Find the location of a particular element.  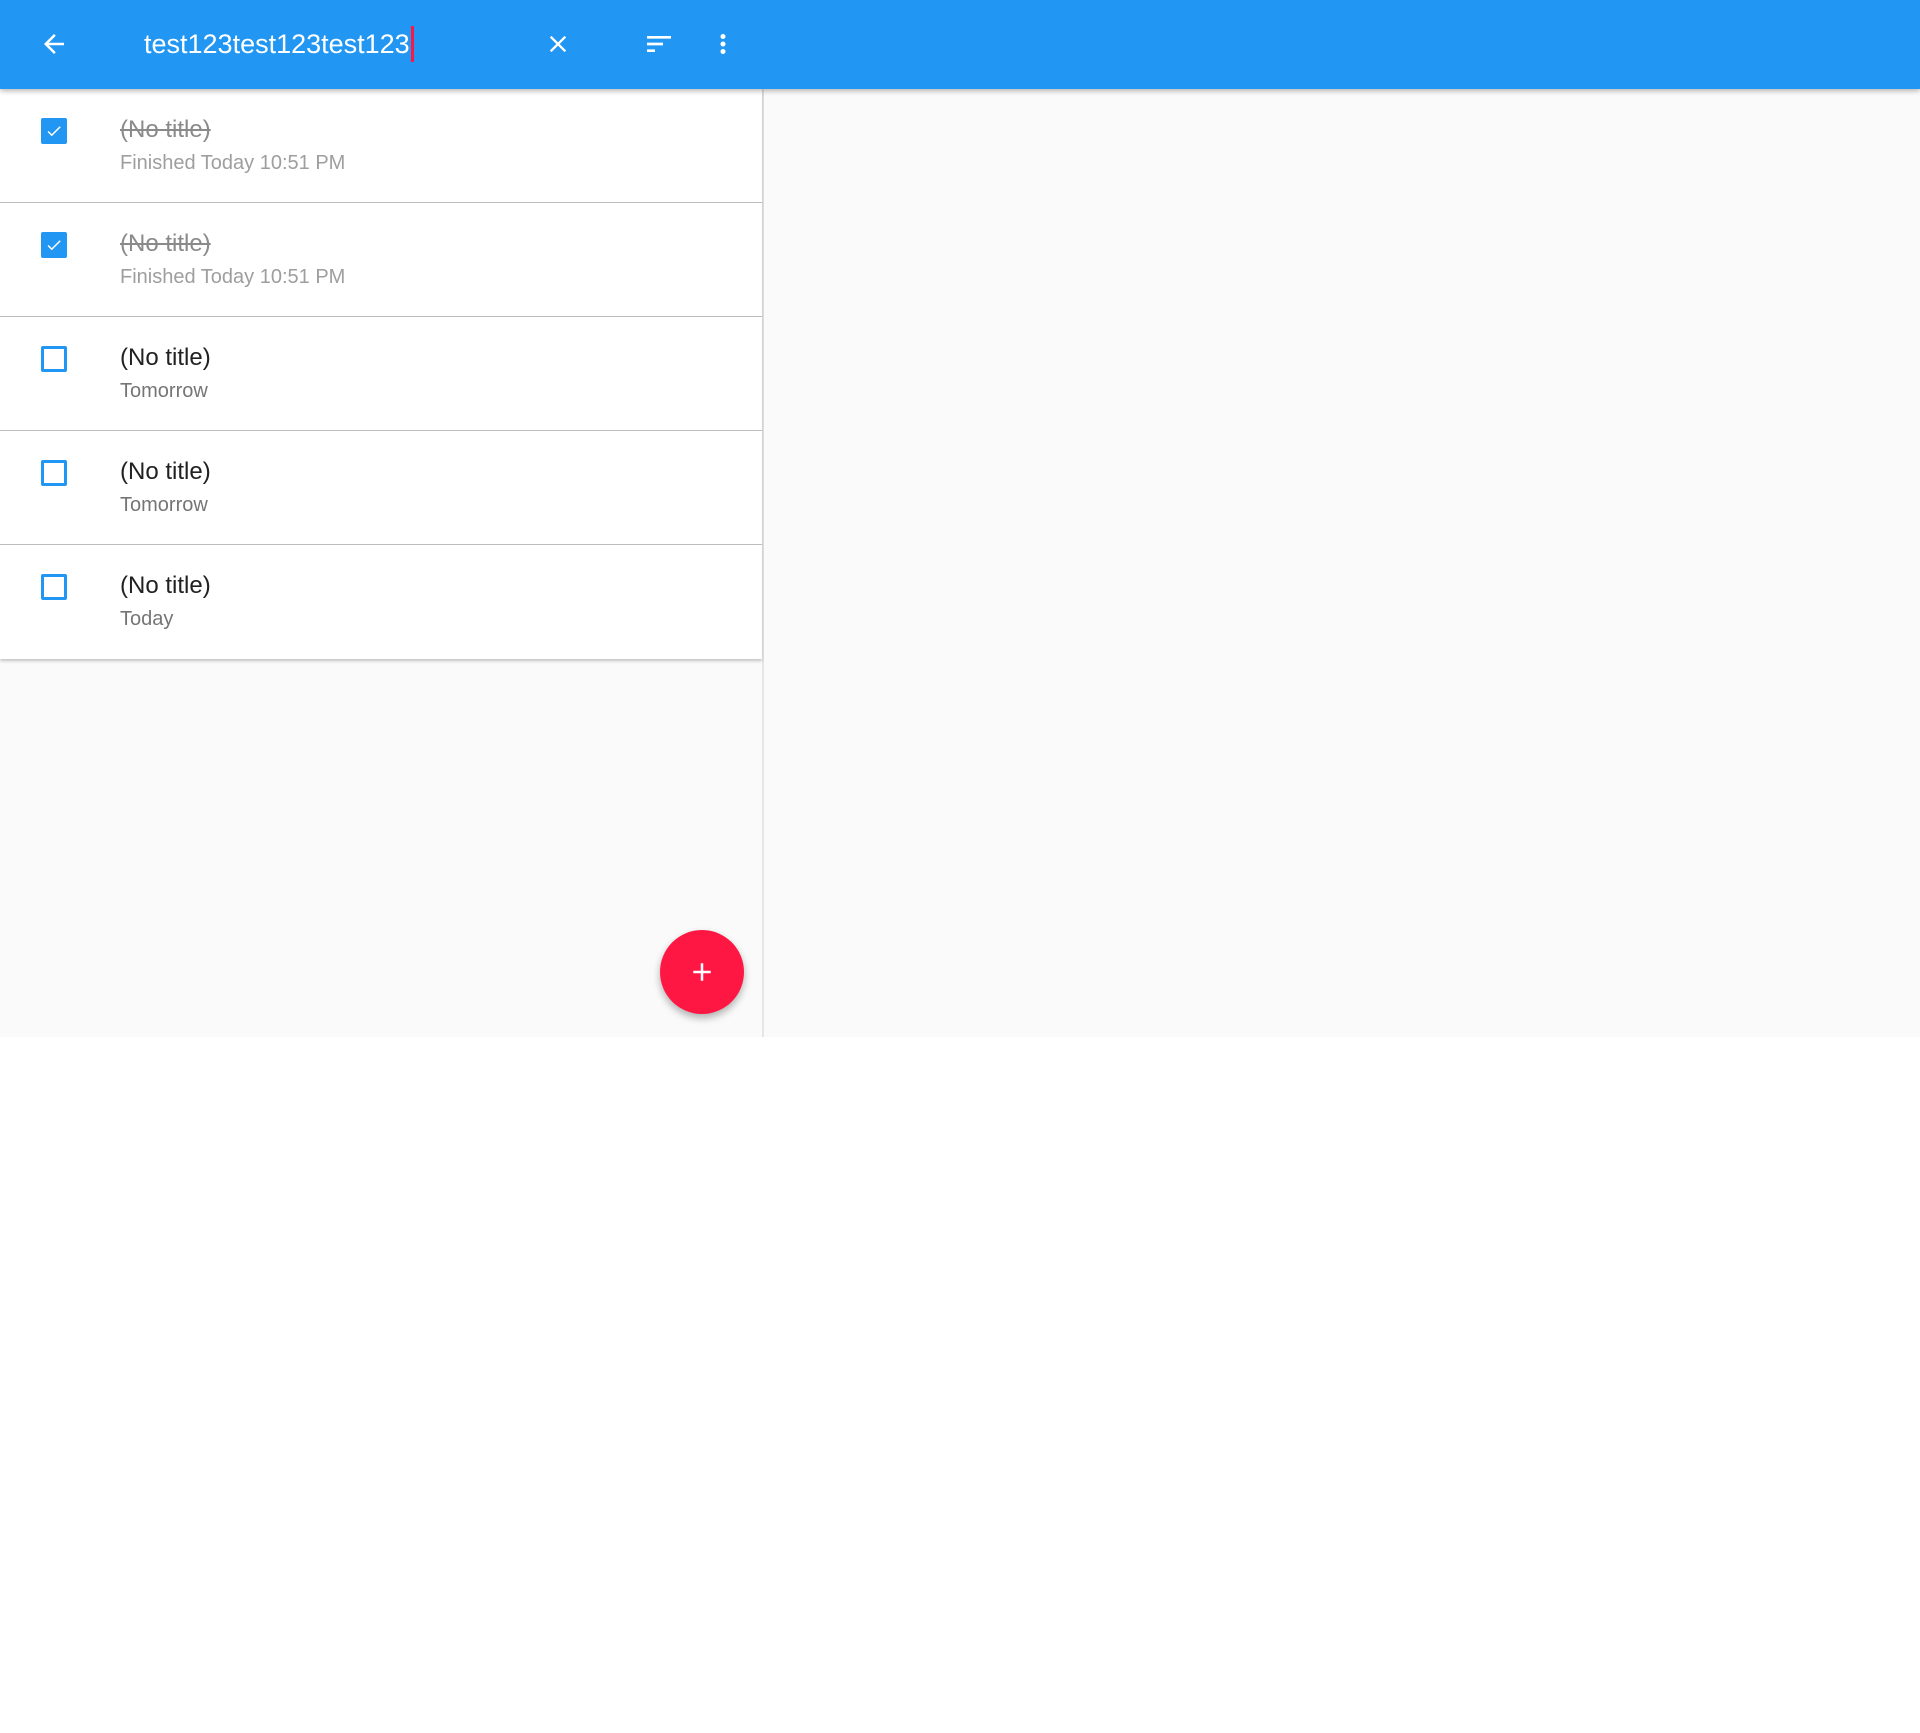

task-row: (No title) Today is located at coordinates (381, 602).